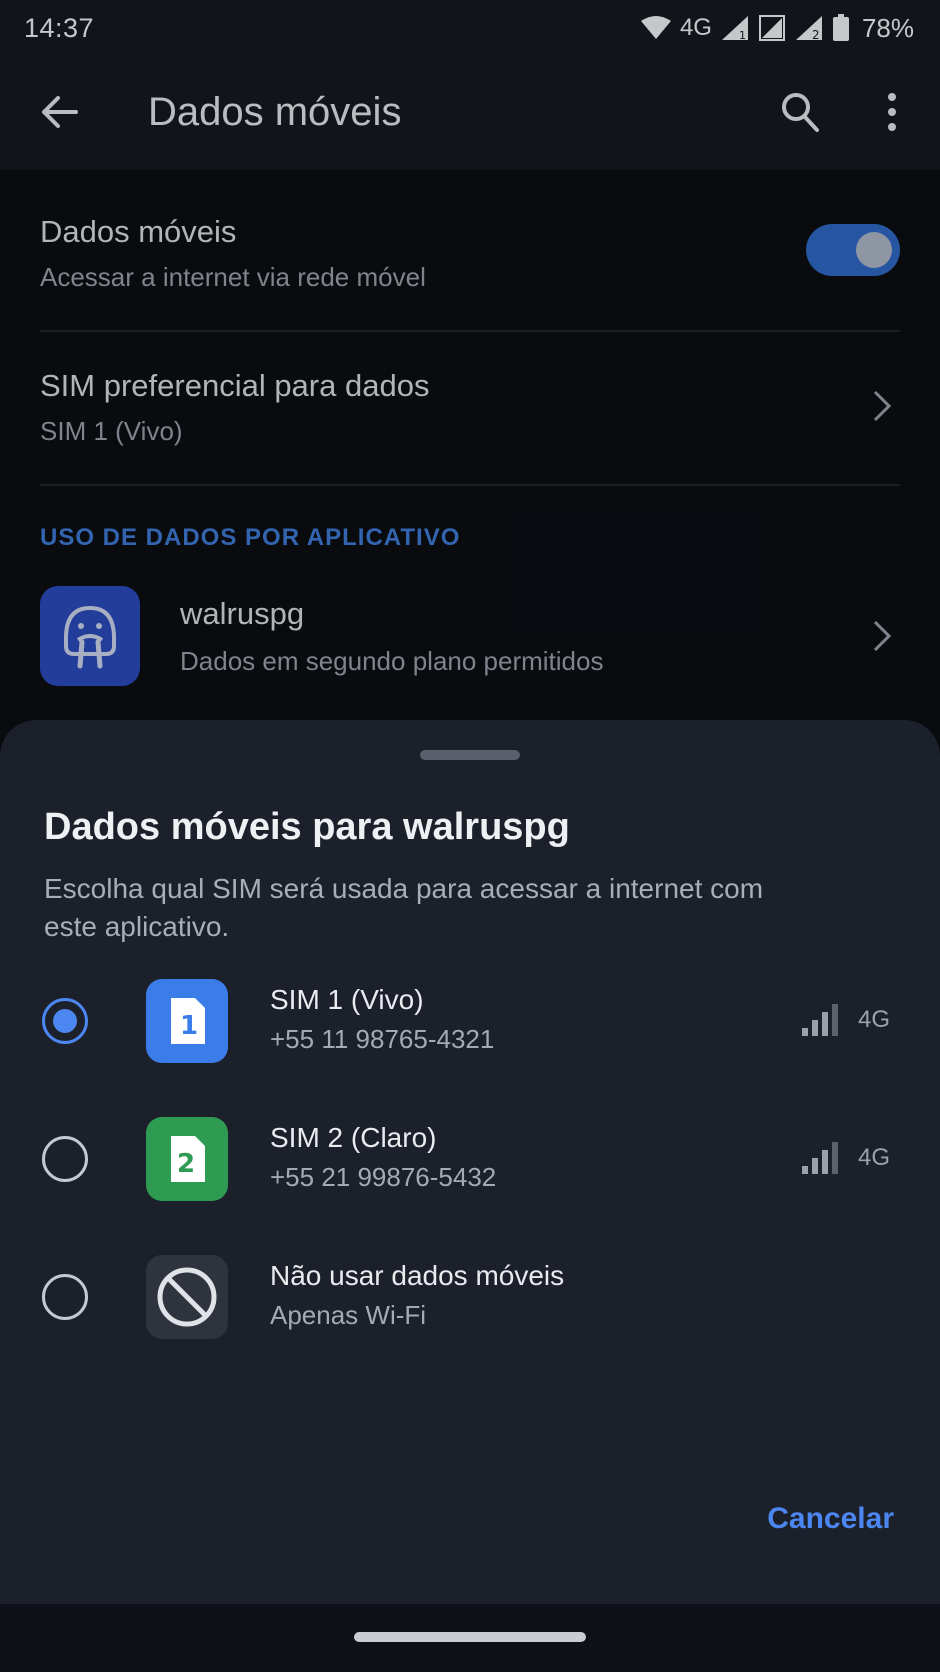  I want to click on back-button, so click(60, 112).